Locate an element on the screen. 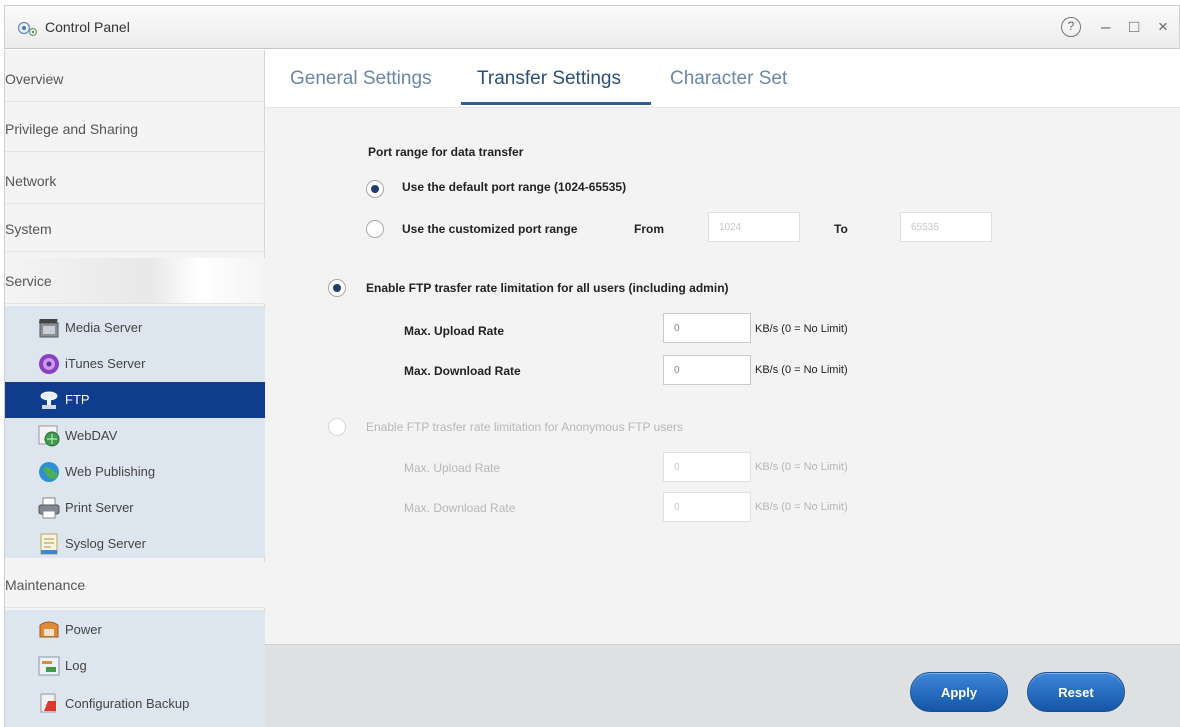  sidebar-item-ftp: FTP is located at coordinates (135, 400).